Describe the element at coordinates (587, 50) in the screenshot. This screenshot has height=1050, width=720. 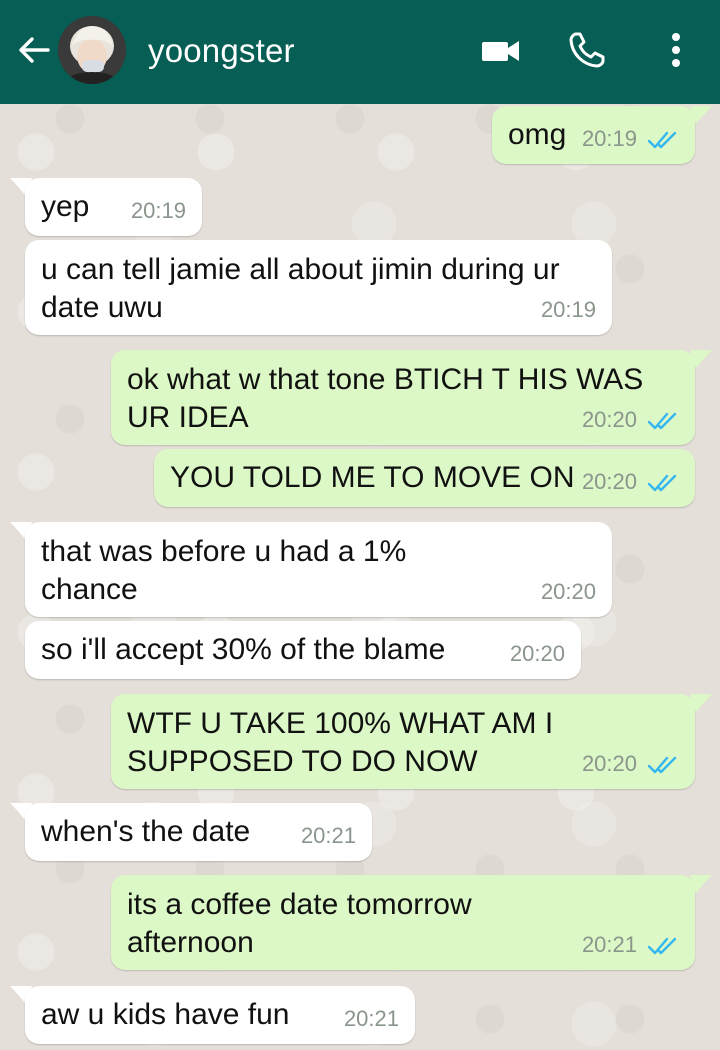
I see `phone-icon` at that location.